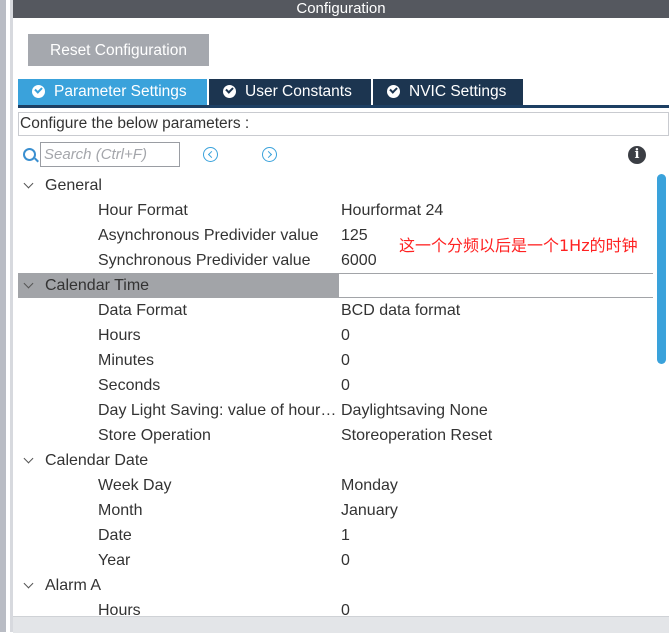 The width and height of the screenshot is (669, 633). I want to click on configure-description: Configure the below parameters :, so click(343, 124).